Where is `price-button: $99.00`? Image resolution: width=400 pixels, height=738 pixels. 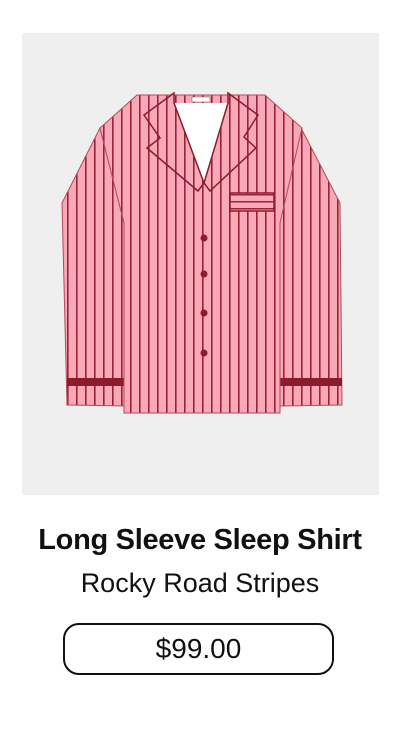
price-button: $99.00 is located at coordinates (198, 649).